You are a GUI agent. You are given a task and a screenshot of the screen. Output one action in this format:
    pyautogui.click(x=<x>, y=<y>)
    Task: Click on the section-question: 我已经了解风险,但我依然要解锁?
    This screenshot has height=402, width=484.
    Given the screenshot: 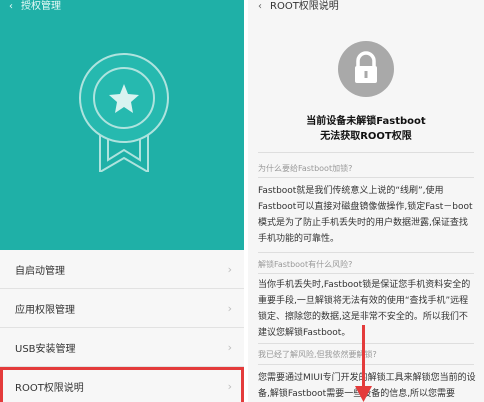 What is the action you would take?
    pyautogui.click(x=317, y=354)
    